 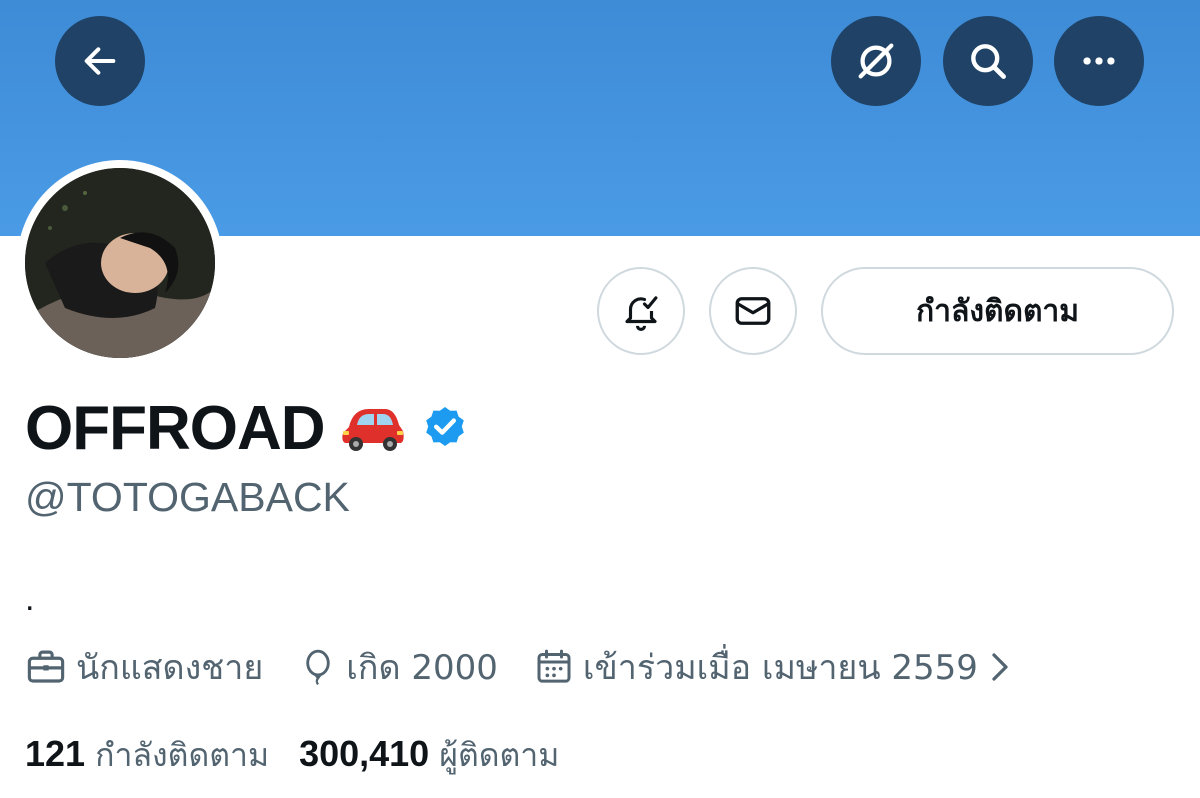 I want to click on display-name-row: OFFROAD, so click(x=247, y=428).